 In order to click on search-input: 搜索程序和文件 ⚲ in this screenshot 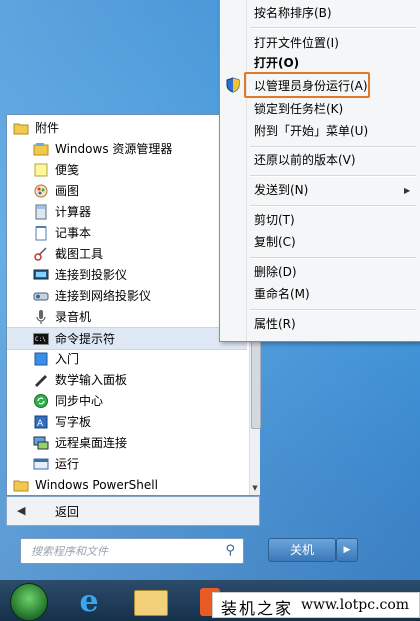, I will do `click(132, 551)`.